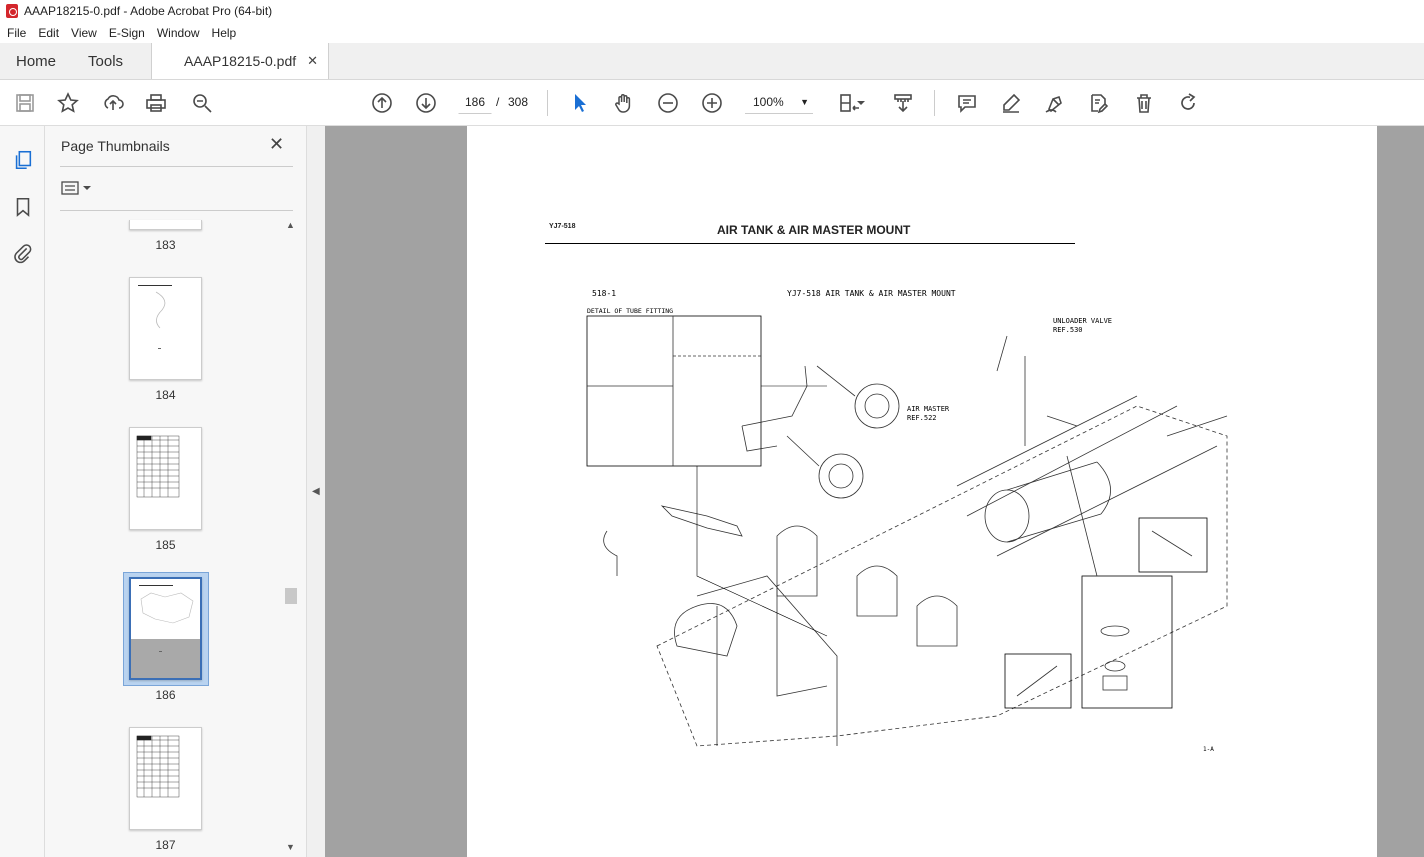 The height and width of the screenshot is (857, 1424). I want to click on air-master-label: AIR MASTER, so click(928, 409).